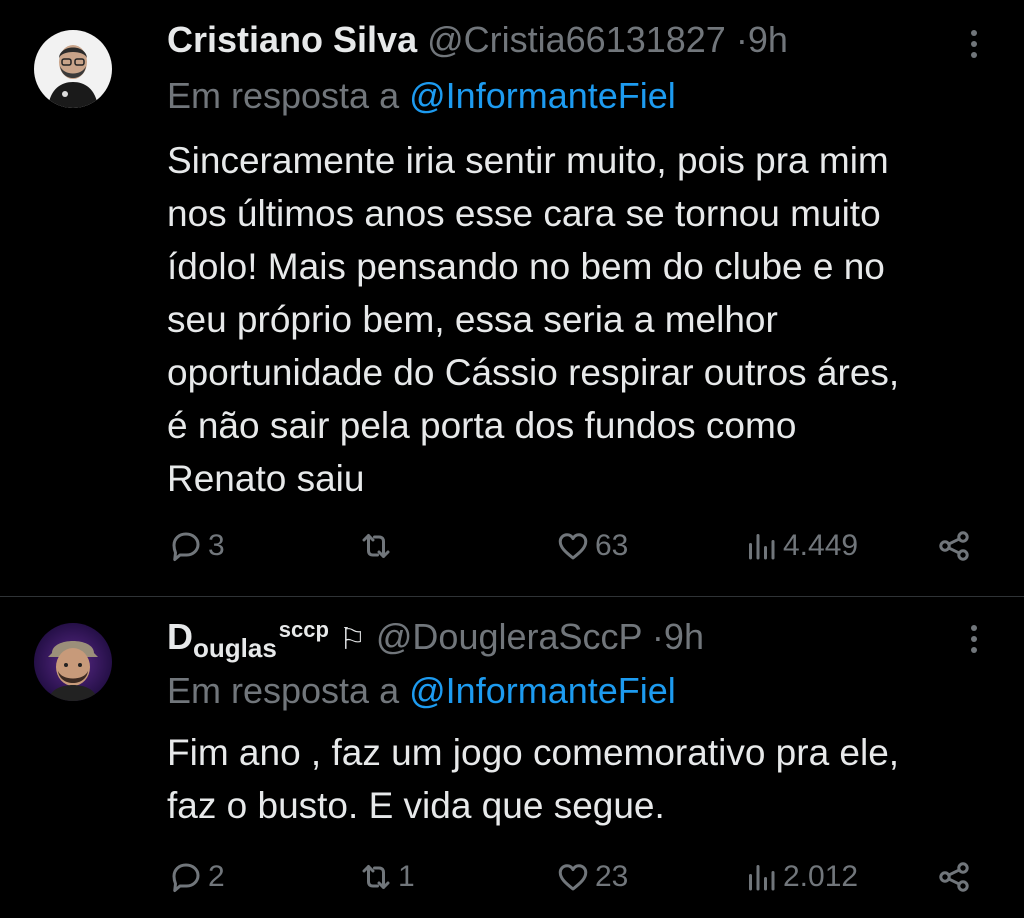  Describe the element at coordinates (416, 805) in the screenshot. I see `text-line: faz o busto. E vida que segue.` at that location.